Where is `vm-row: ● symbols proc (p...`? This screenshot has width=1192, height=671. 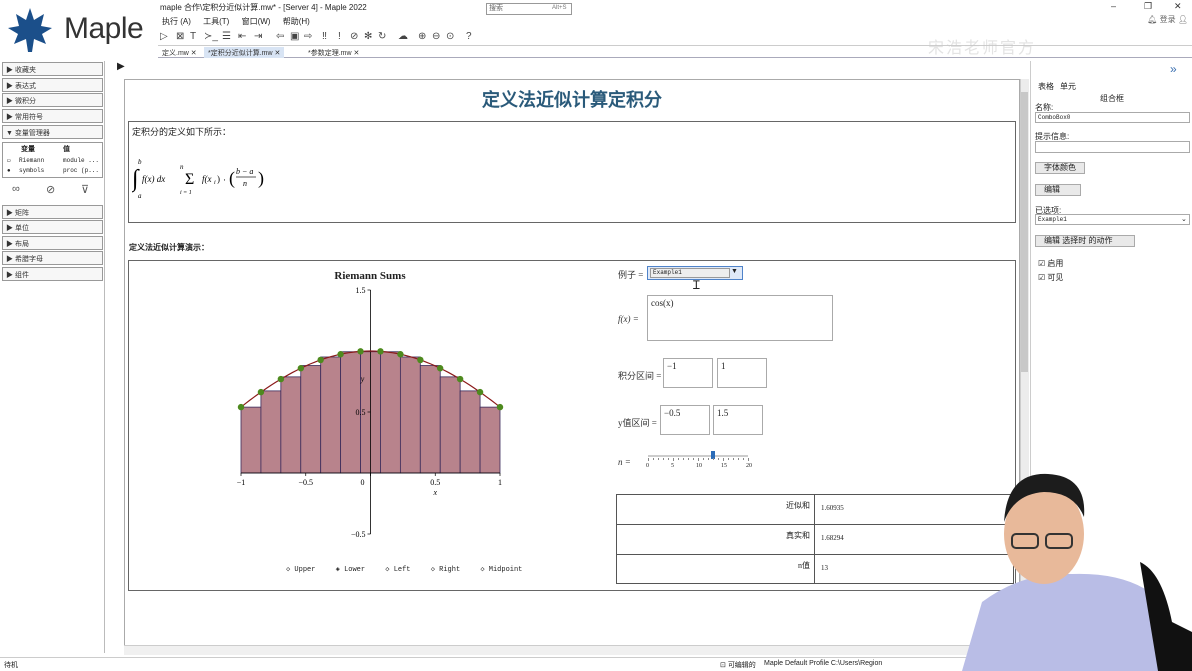 vm-row: ● symbols proc (p... is located at coordinates (52, 170).